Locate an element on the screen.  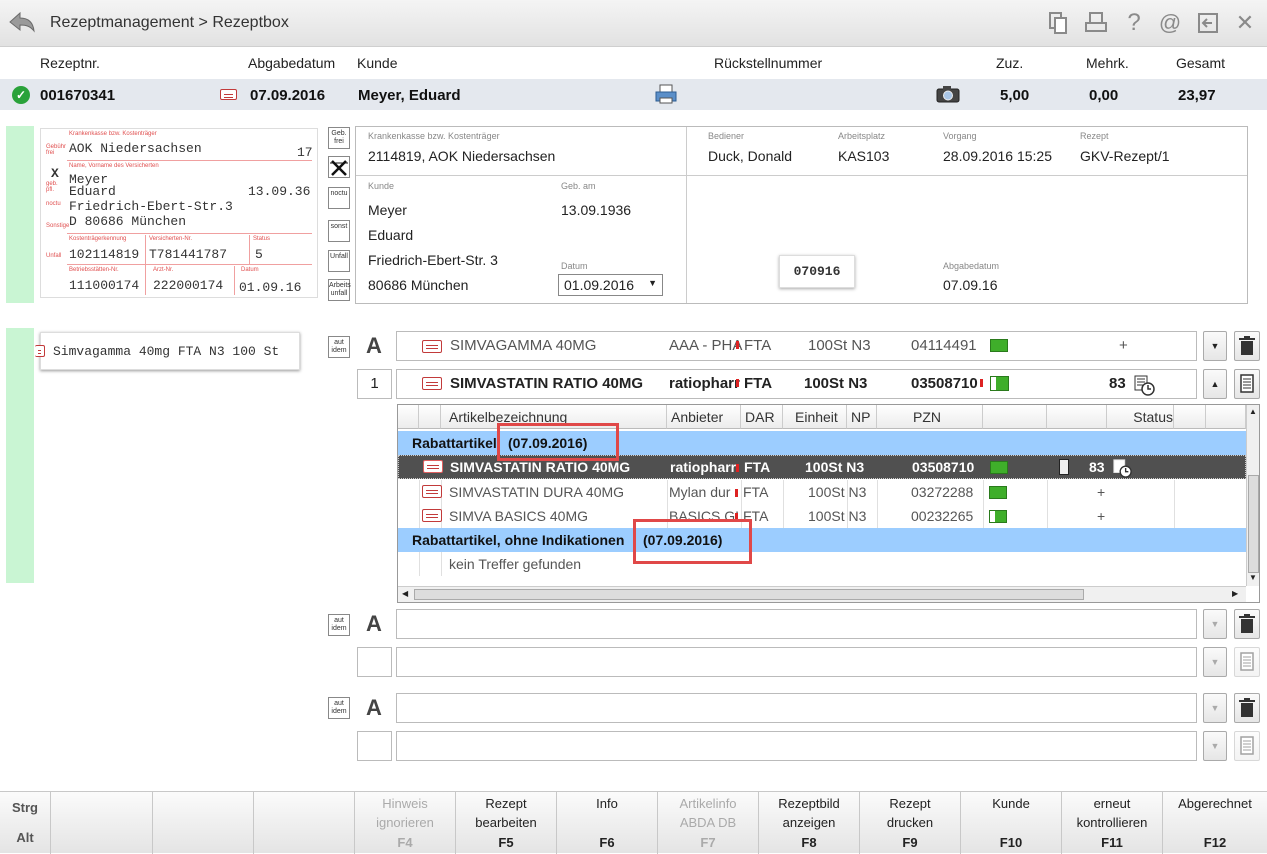
kasse-value: 2114819, AOK Niedersachsen is located at coordinates (462, 156).